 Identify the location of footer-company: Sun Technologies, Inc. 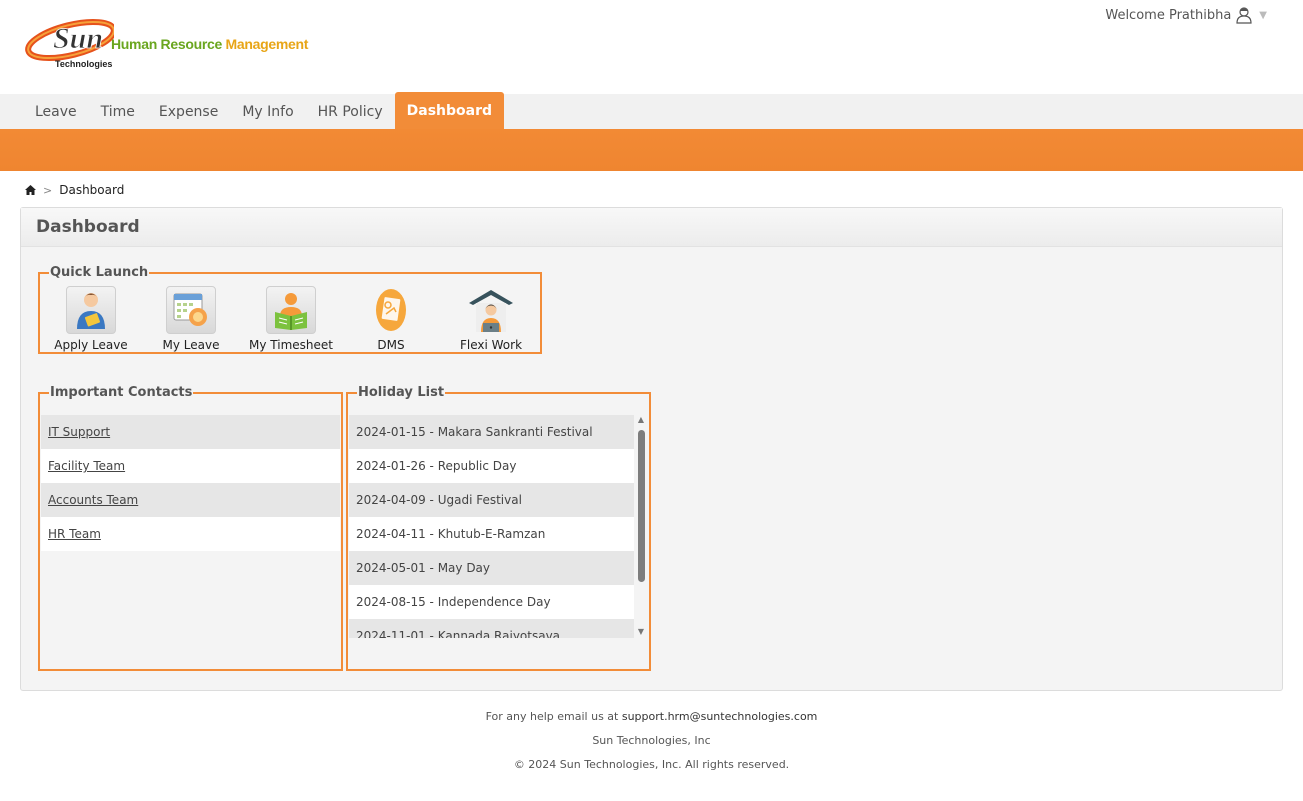
(651, 740).